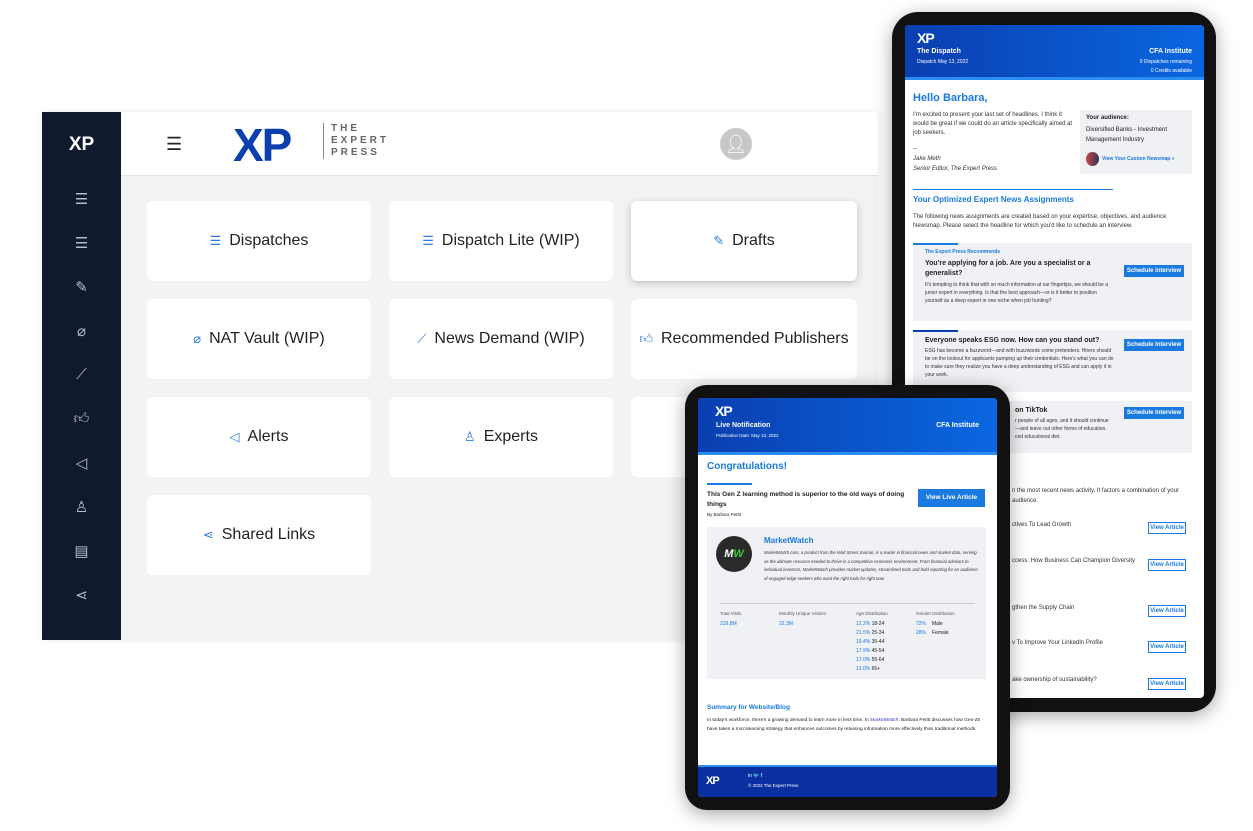  What do you see at coordinates (744, 241) in the screenshot?
I see `card-drafts: ✎ Drafts` at bounding box center [744, 241].